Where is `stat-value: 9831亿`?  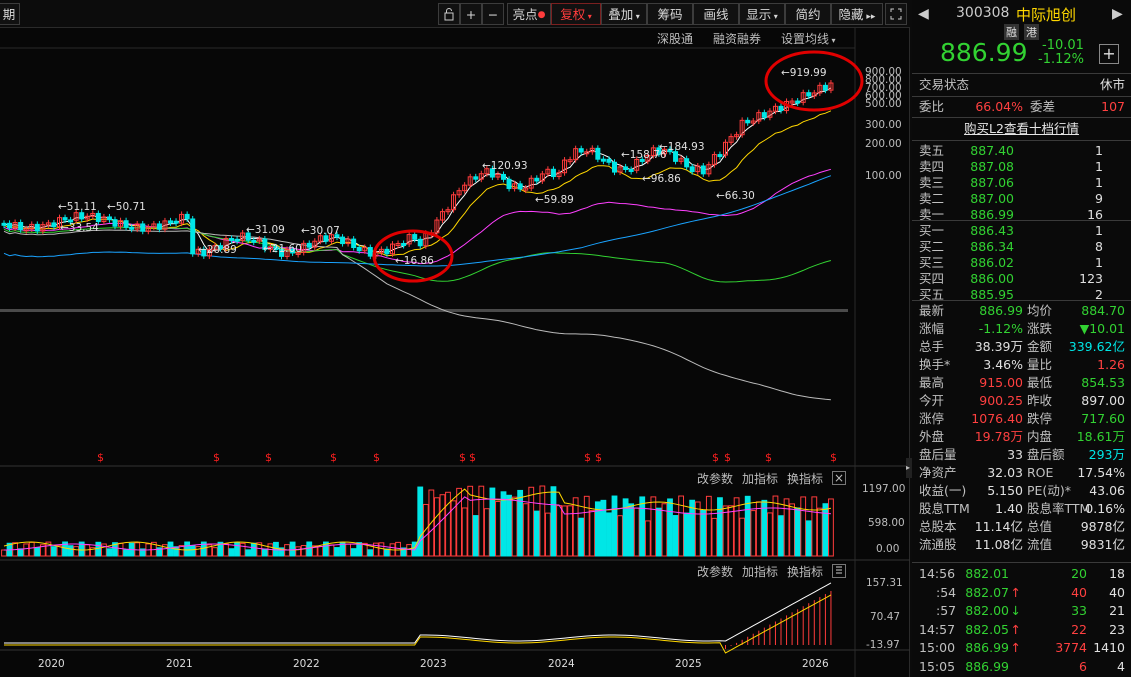 stat-value: 9831亿 is located at coordinates (1102, 544).